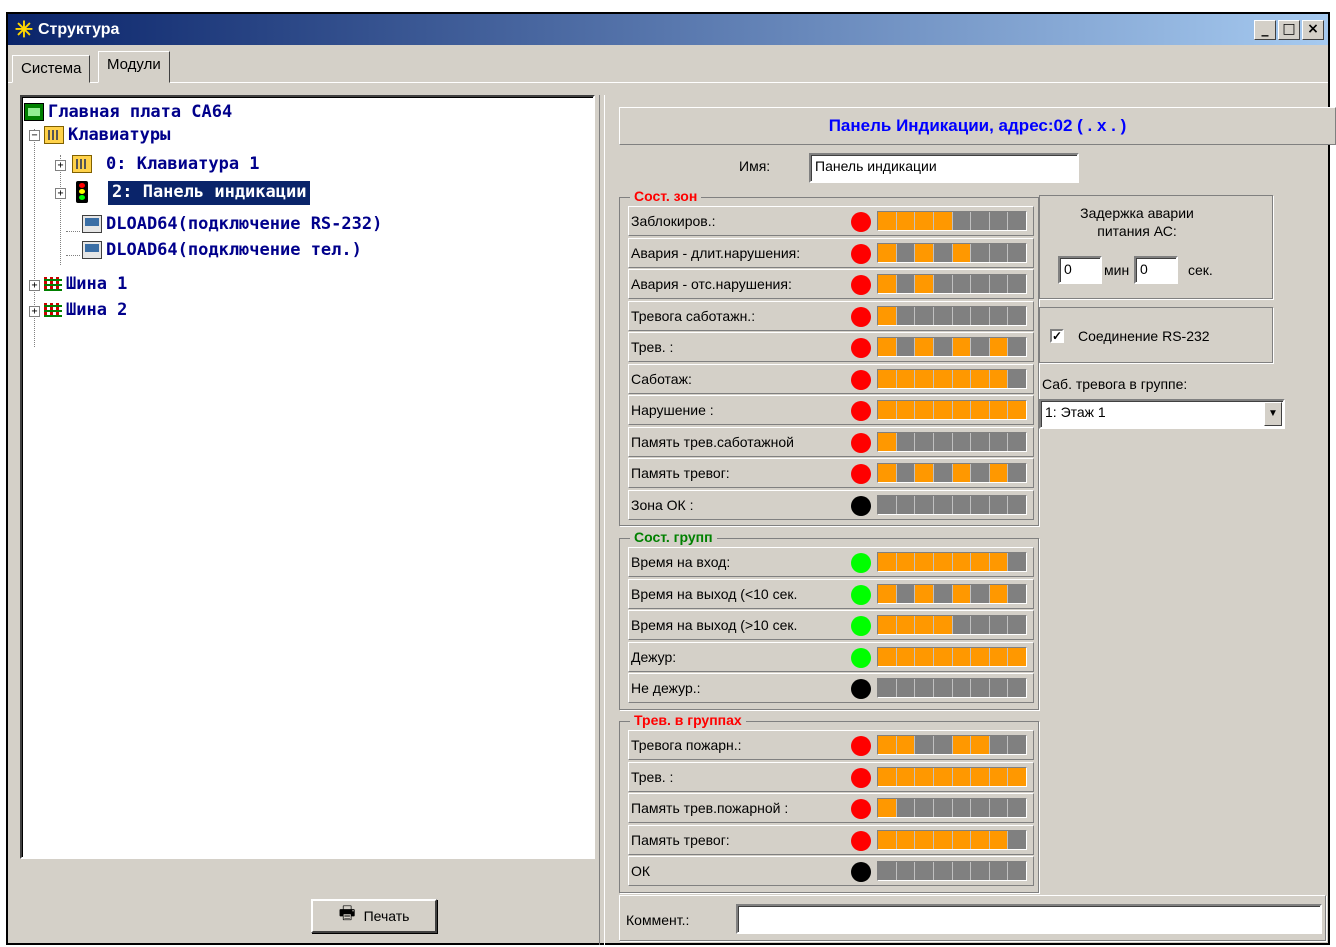 Image resolution: width=1336 pixels, height=947 pixels. I want to click on ac-delay-min-input: 0, so click(1080, 270).